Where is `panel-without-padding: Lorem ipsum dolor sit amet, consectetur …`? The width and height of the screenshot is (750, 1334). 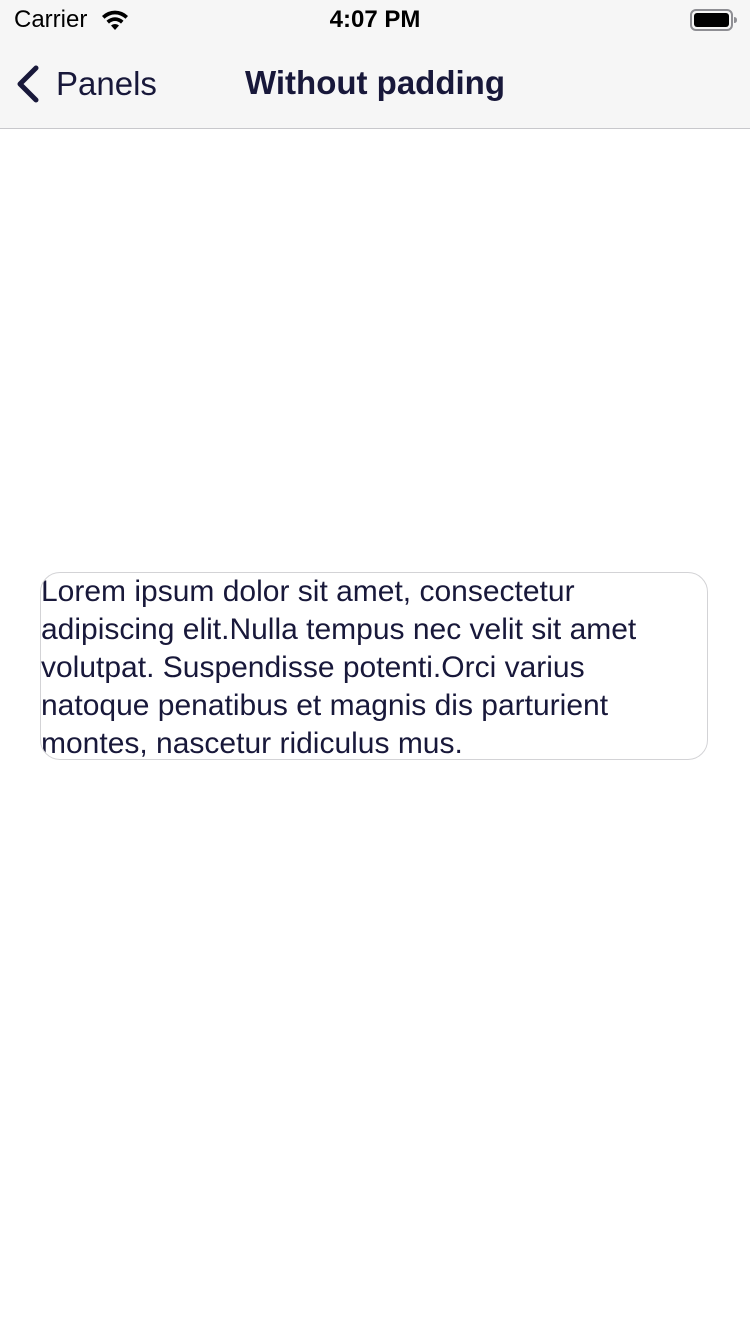 panel-without-padding: Lorem ipsum dolor sit amet, consectetur … is located at coordinates (374, 666).